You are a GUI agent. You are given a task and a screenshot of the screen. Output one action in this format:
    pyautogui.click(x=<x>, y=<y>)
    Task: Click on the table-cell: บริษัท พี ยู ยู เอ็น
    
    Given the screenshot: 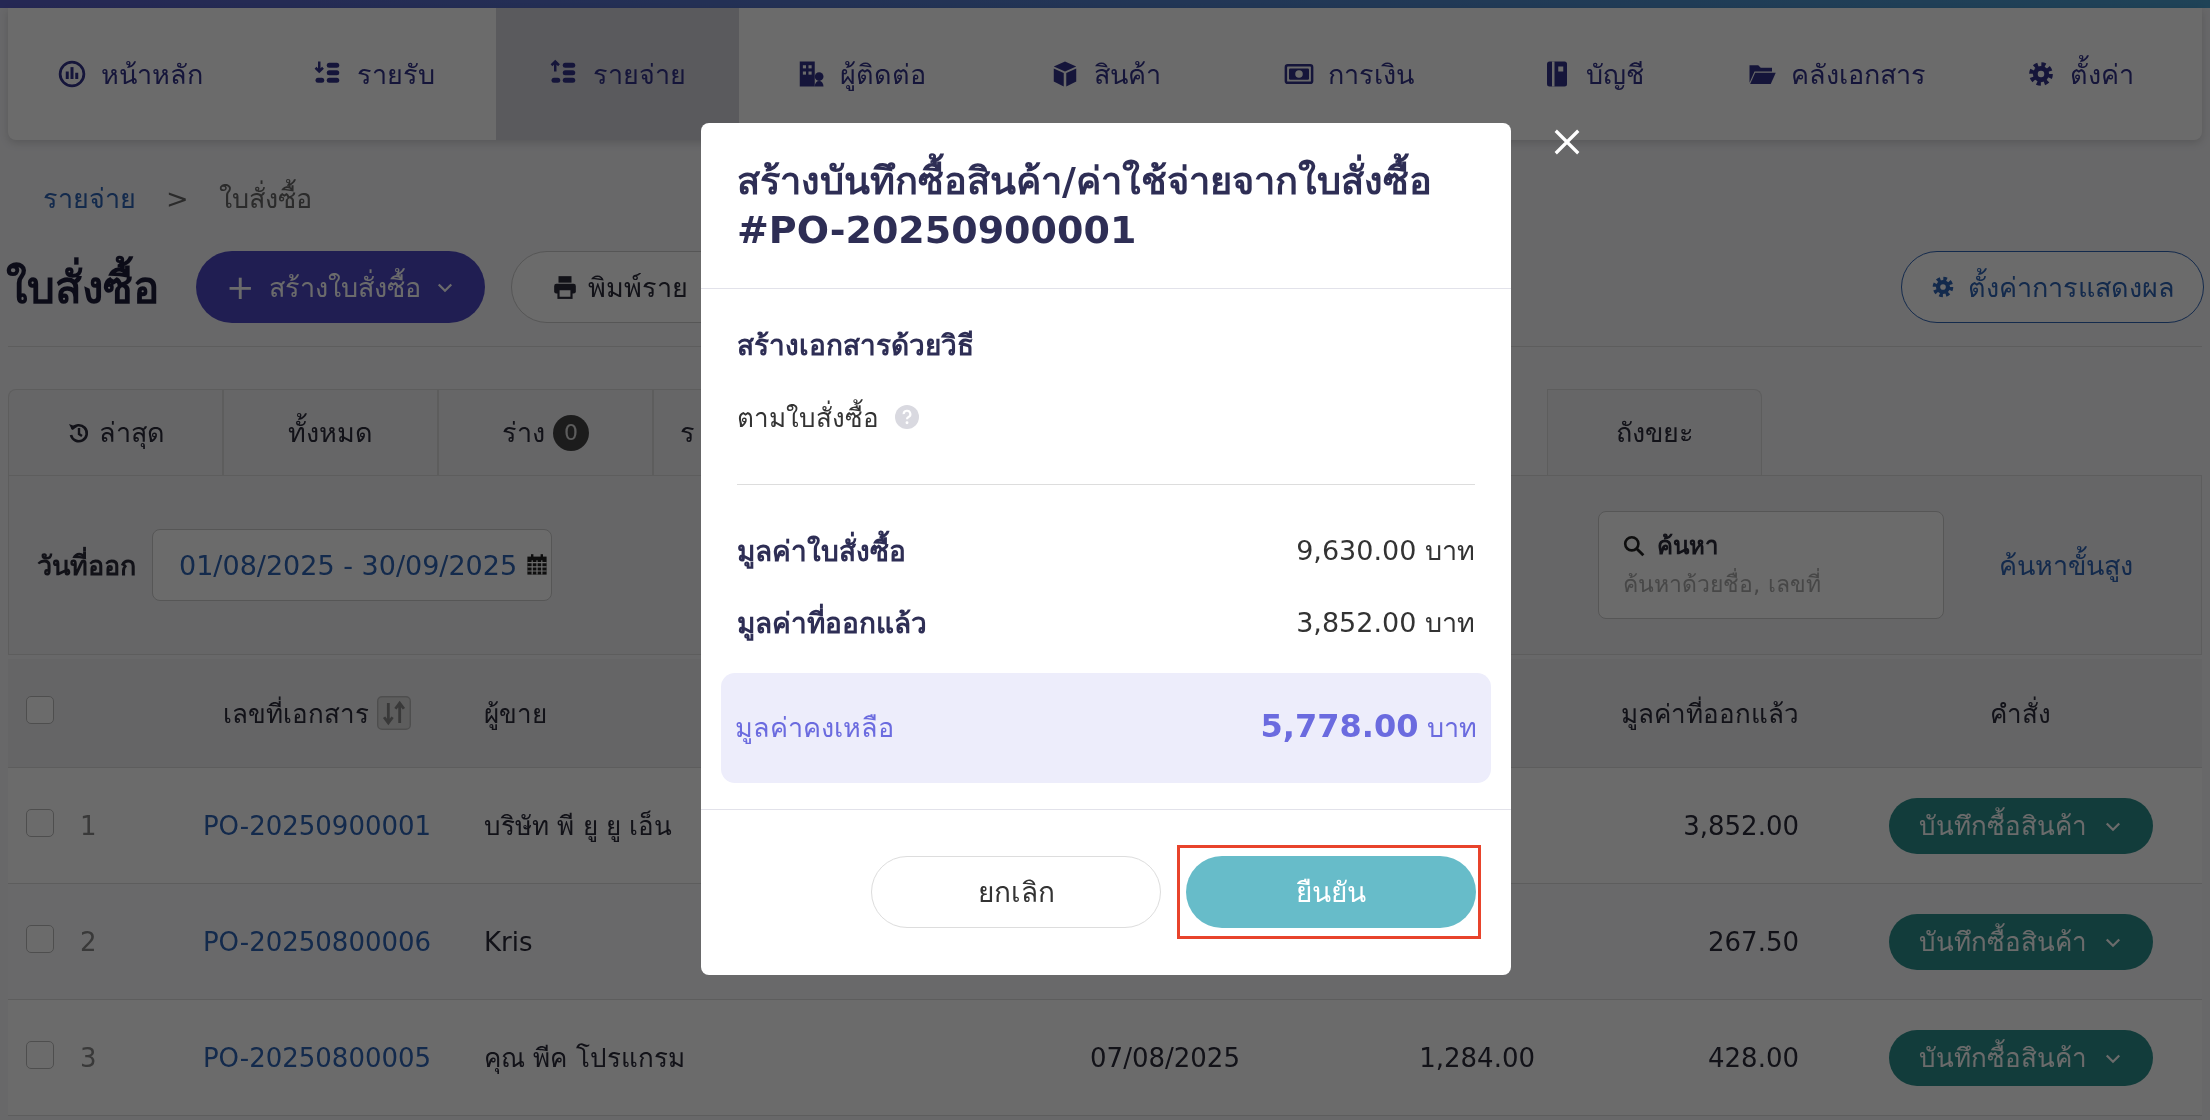 What is the action you would take?
    pyautogui.click(x=578, y=826)
    